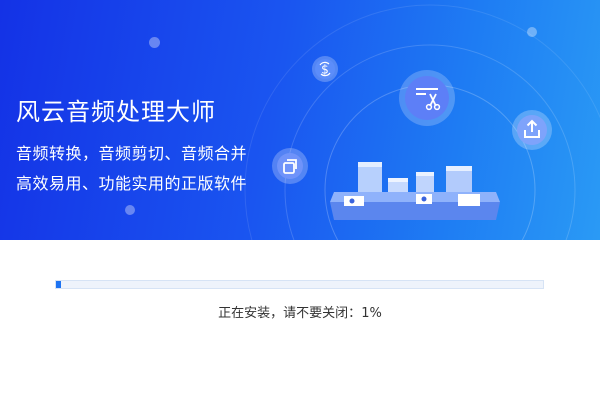  What do you see at coordinates (299, 284) in the screenshot?
I see `install-progress-bar` at bounding box center [299, 284].